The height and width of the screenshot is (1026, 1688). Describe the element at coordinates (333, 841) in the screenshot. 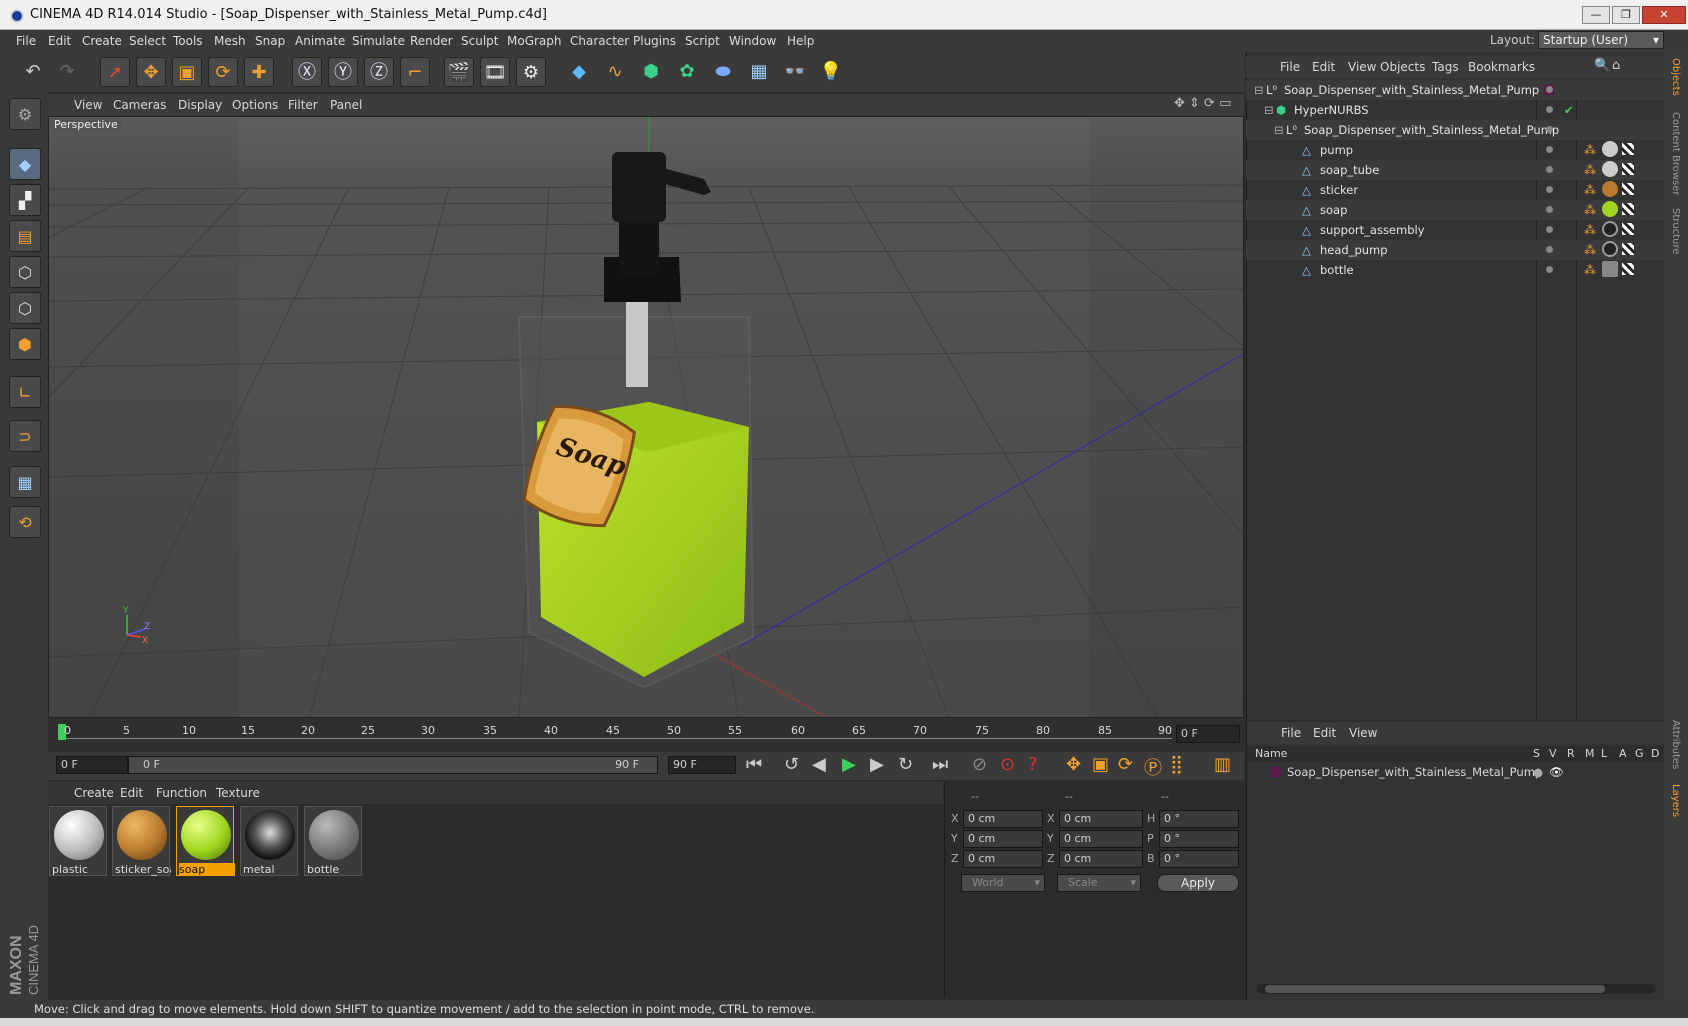

I see `material-bottle: bottle` at that location.